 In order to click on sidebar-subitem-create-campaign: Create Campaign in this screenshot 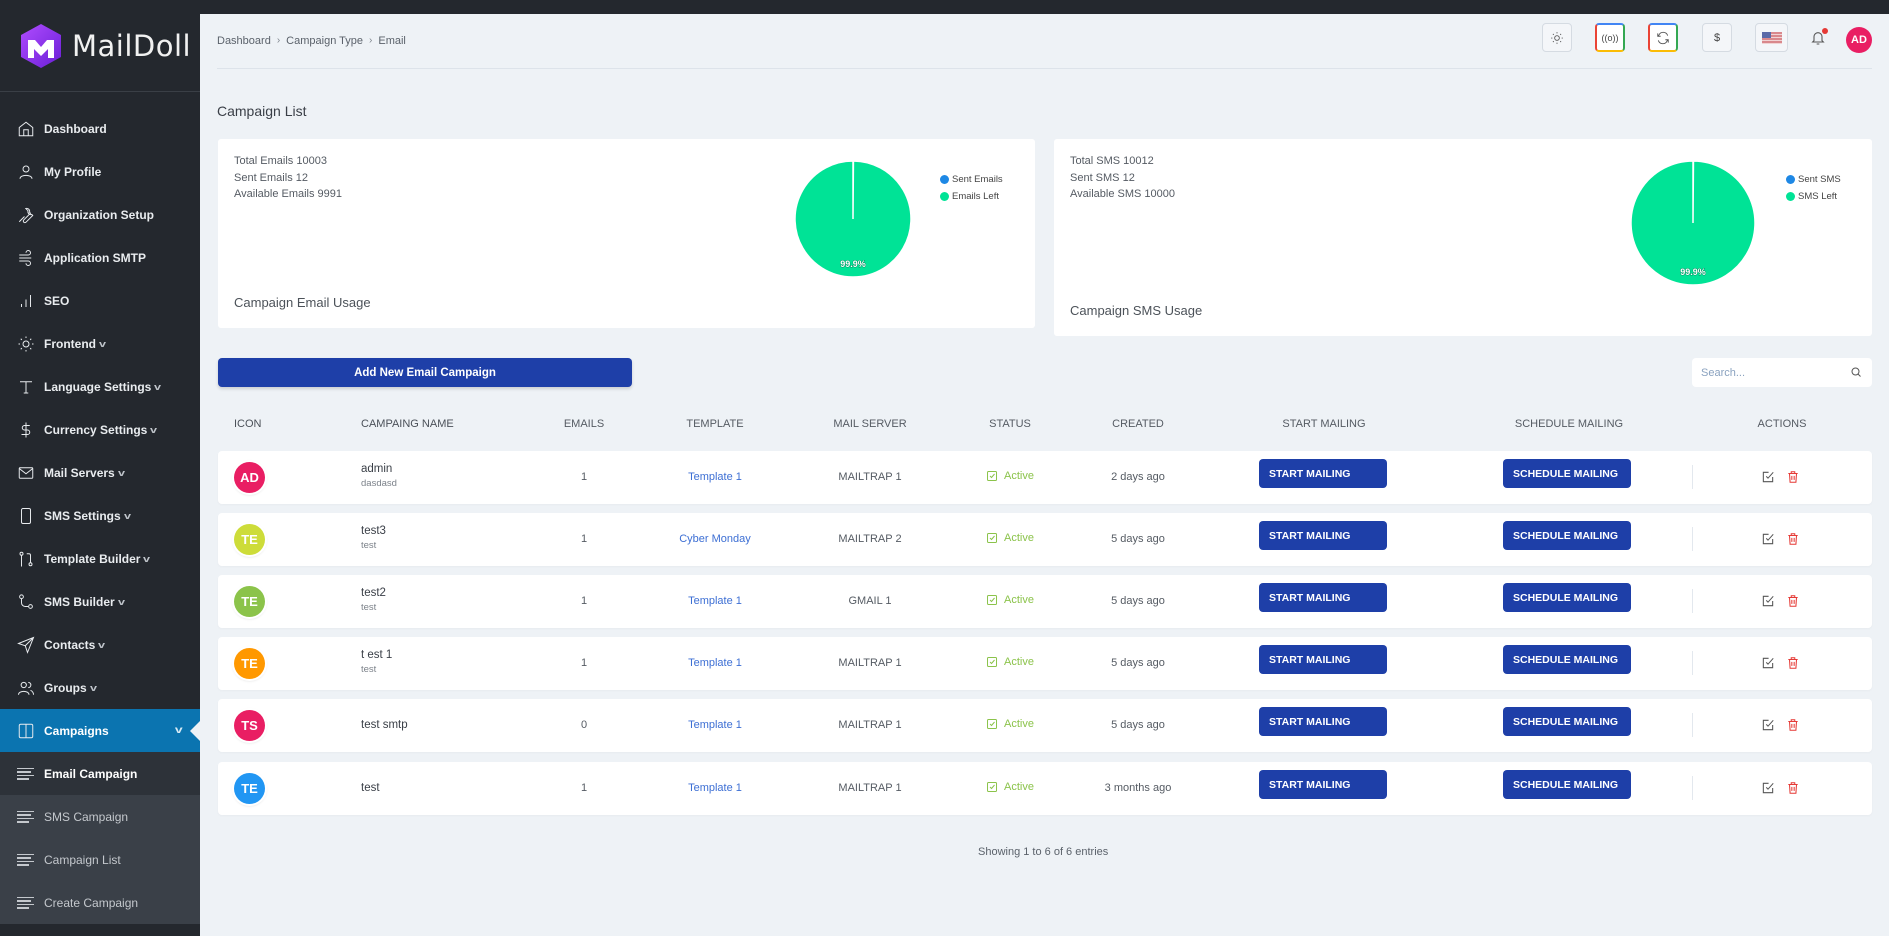, I will do `click(100, 902)`.